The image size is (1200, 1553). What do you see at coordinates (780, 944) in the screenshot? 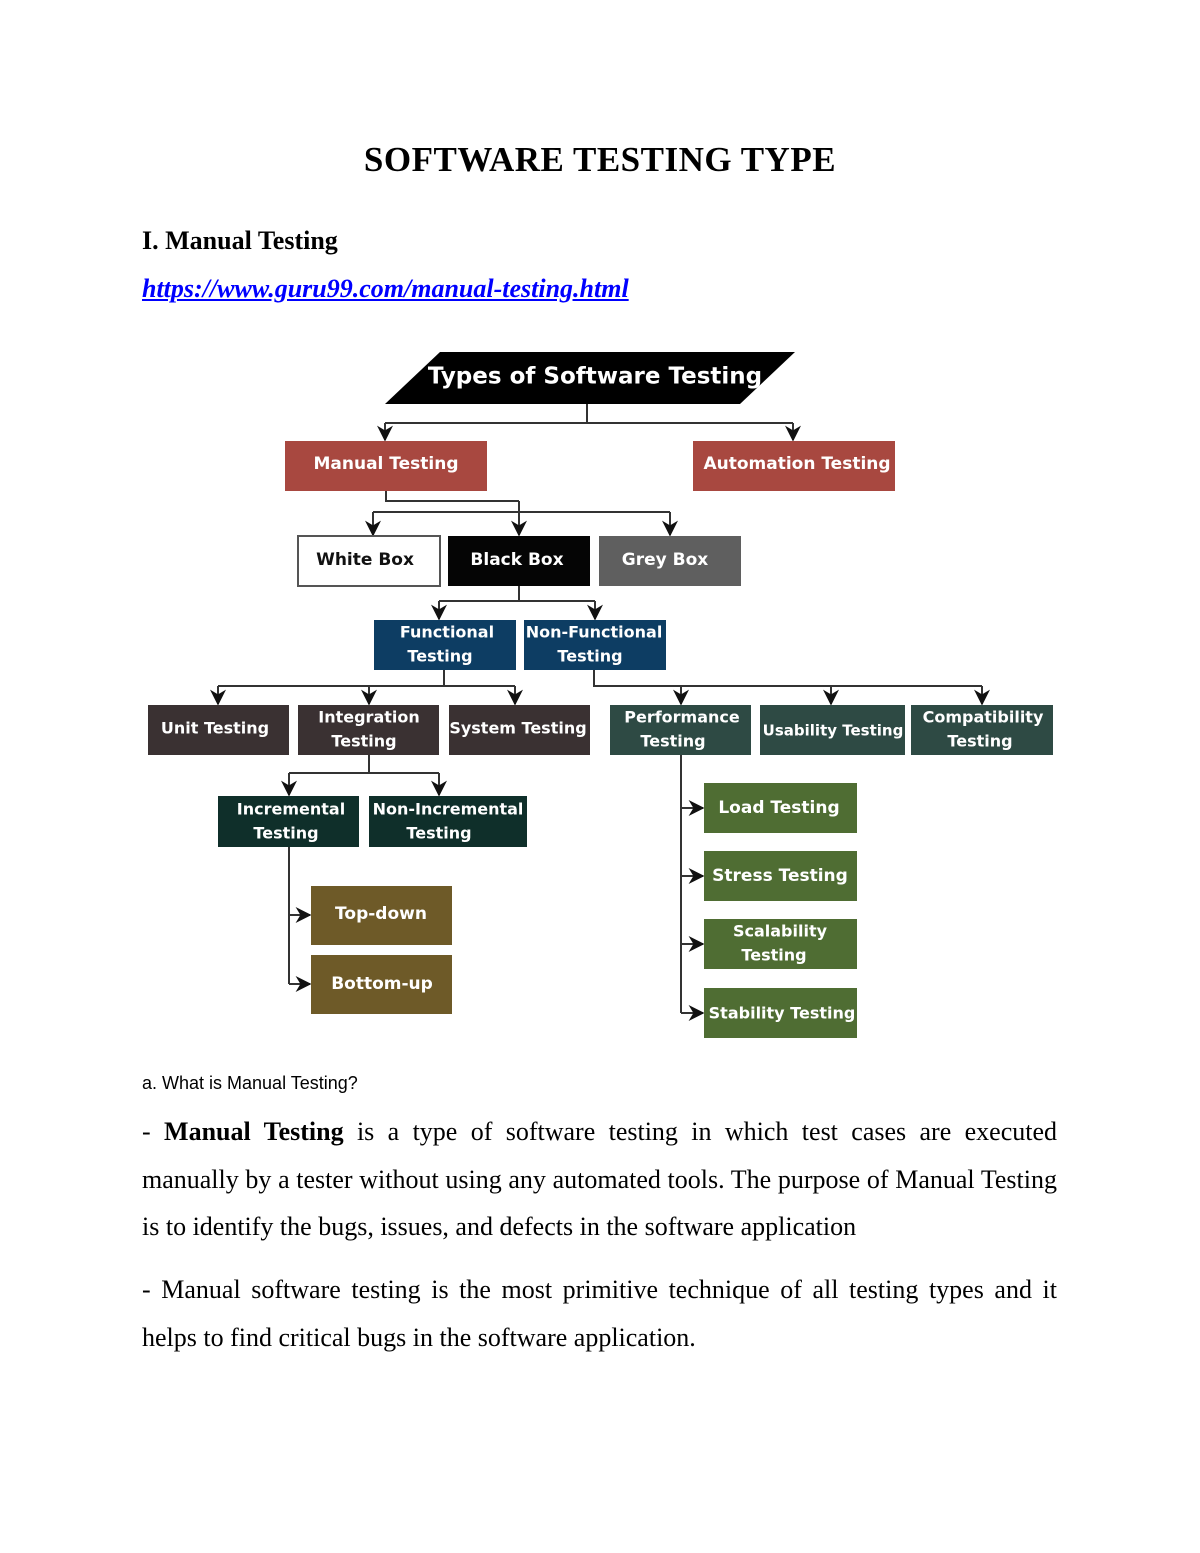
I see `node-scalability-testing: Scalability Testing` at bounding box center [780, 944].